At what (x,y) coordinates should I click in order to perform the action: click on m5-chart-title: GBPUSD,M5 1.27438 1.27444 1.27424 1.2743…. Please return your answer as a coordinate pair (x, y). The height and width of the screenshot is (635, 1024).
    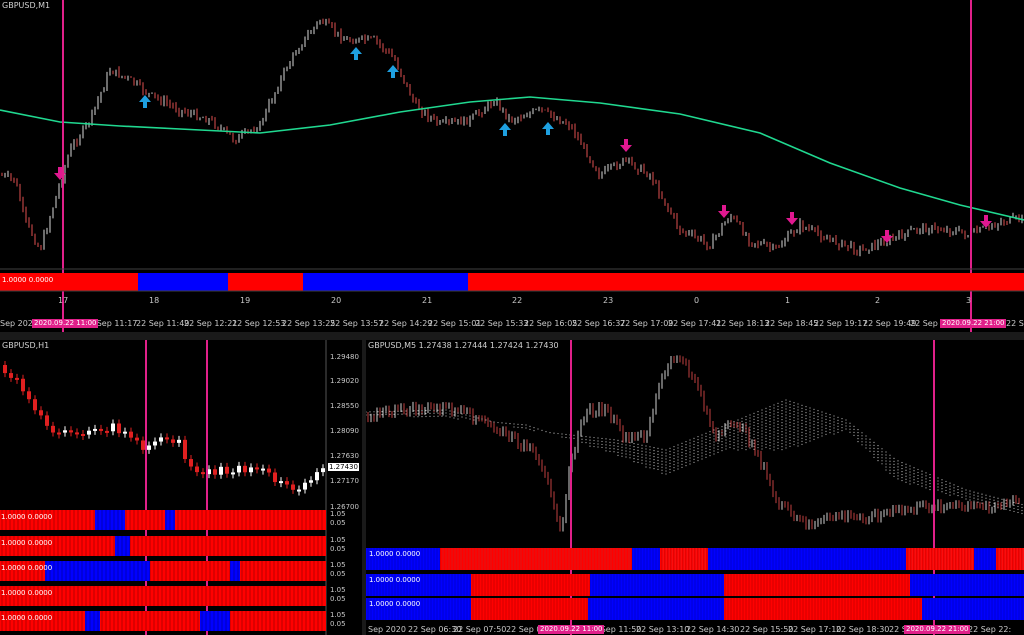
    Looking at the image, I should click on (463, 345).